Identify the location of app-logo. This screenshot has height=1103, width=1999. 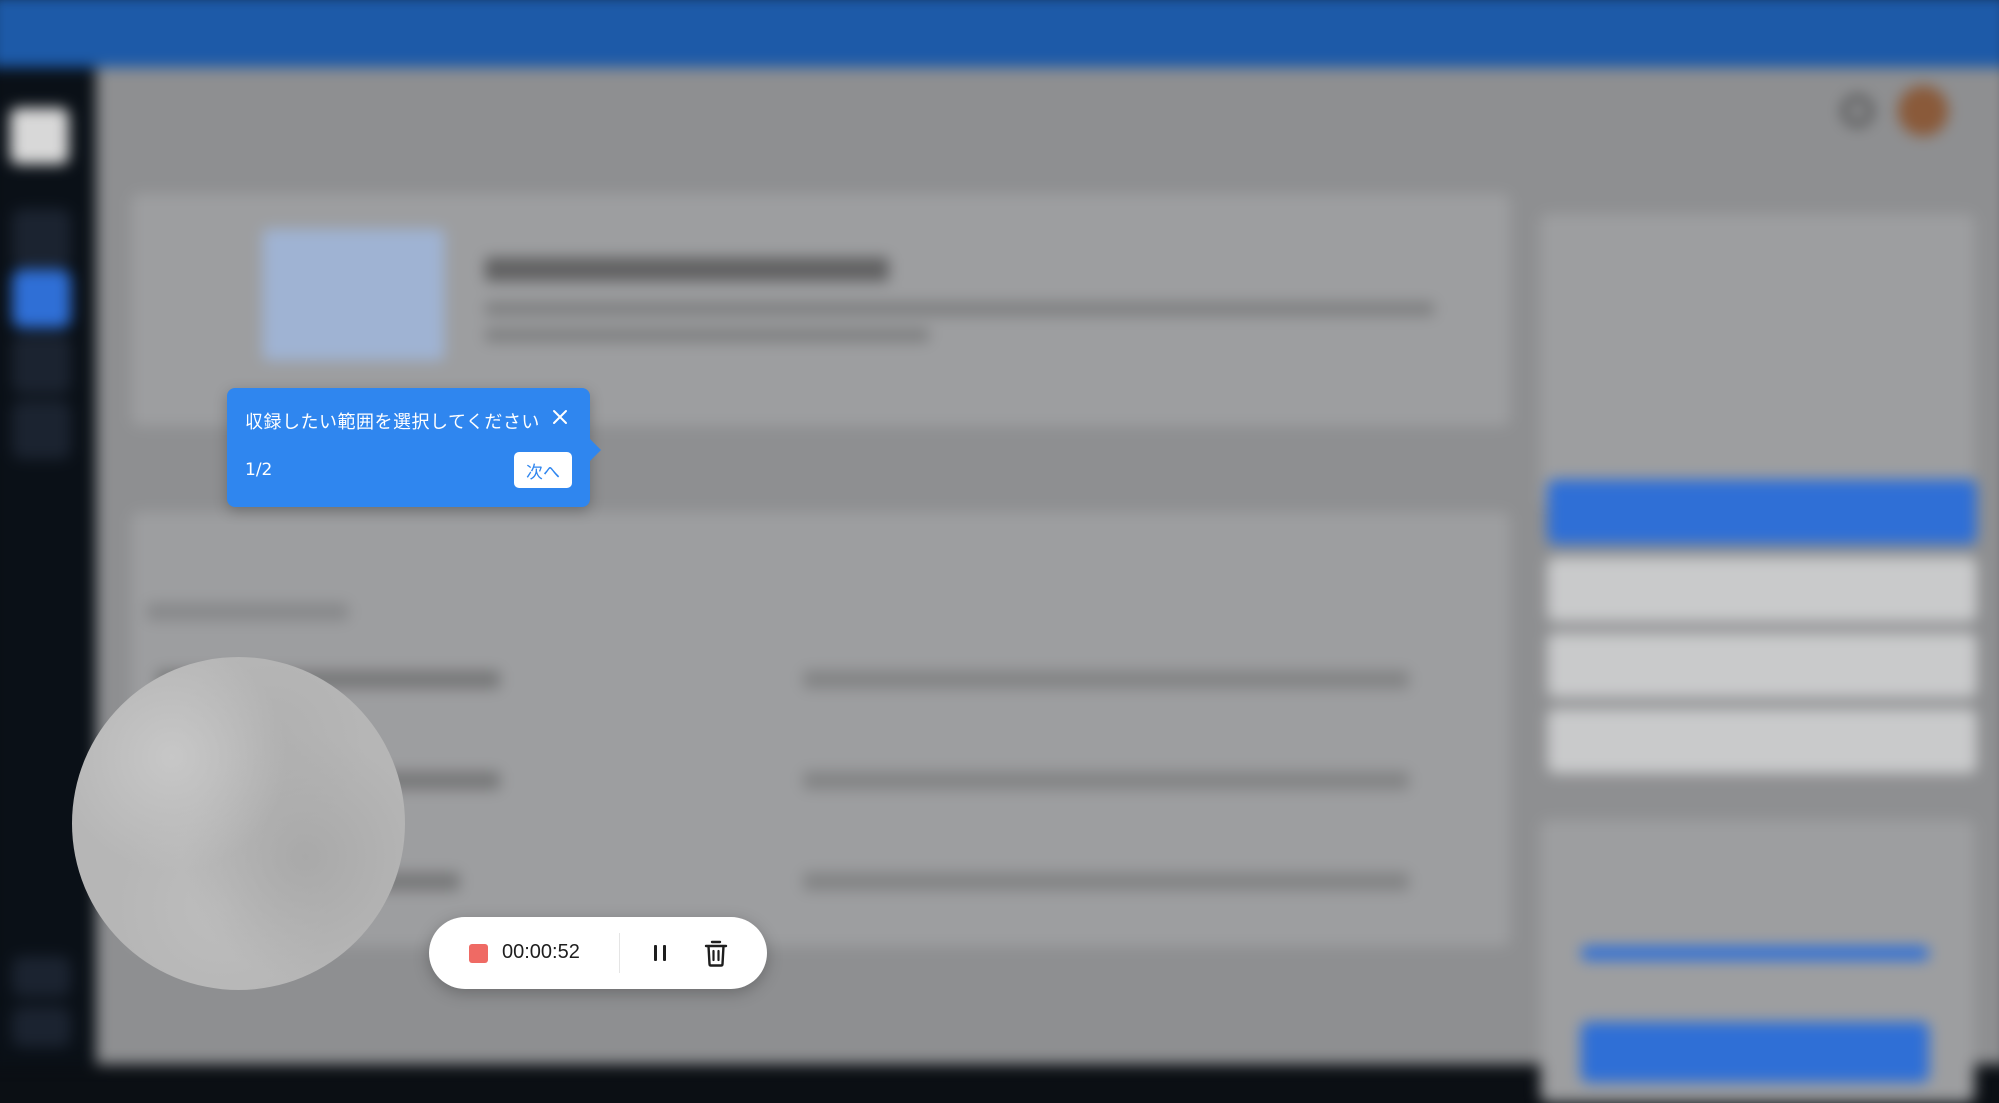
(39, 136).